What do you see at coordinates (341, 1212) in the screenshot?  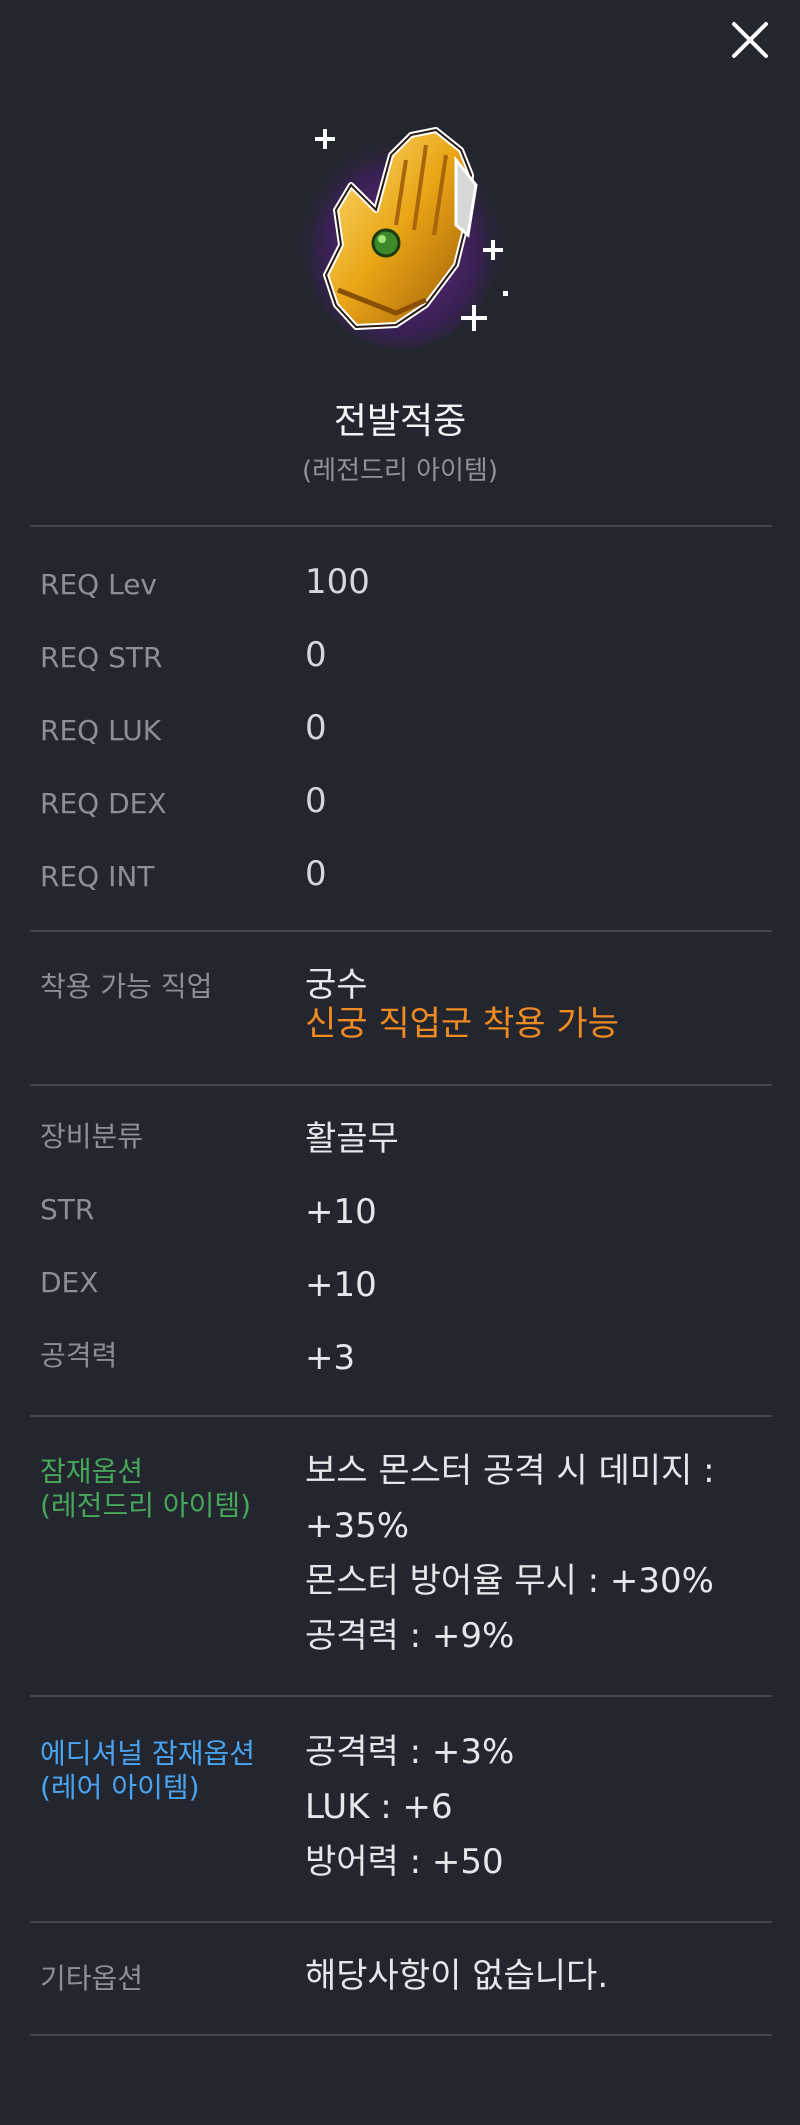 I see `str-value: +10` at bounding box center [341, 1212].